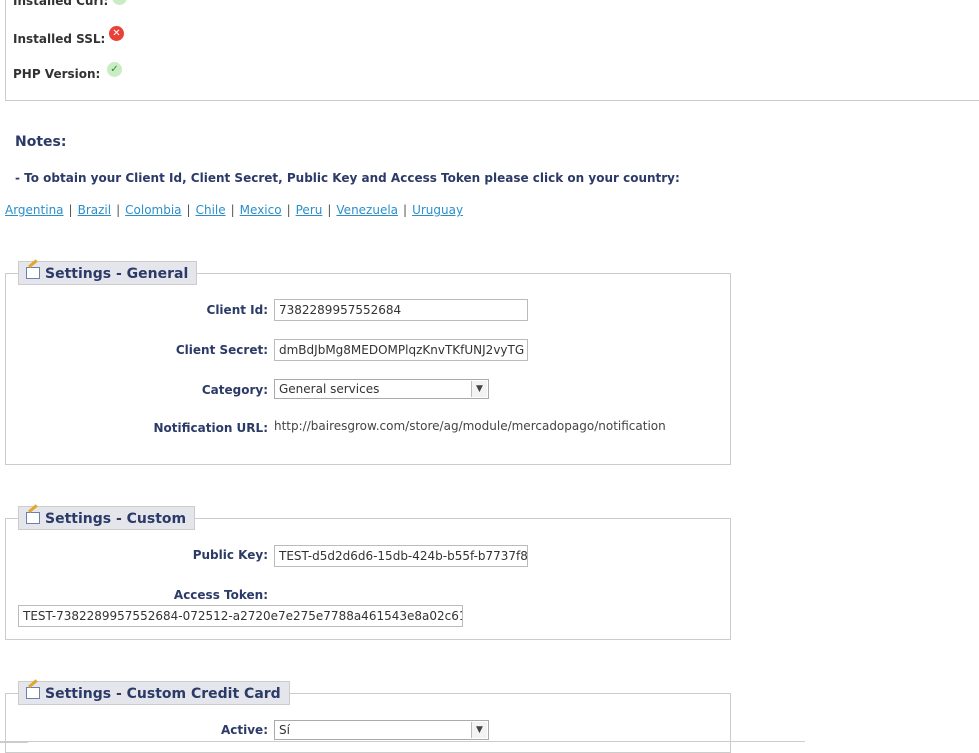 The width and height of the screenshot is (979, 753). What do you see at coordinates (234, 390) in the screenshot?
I see `category-label: Category:` at bounding box center [234, 390].